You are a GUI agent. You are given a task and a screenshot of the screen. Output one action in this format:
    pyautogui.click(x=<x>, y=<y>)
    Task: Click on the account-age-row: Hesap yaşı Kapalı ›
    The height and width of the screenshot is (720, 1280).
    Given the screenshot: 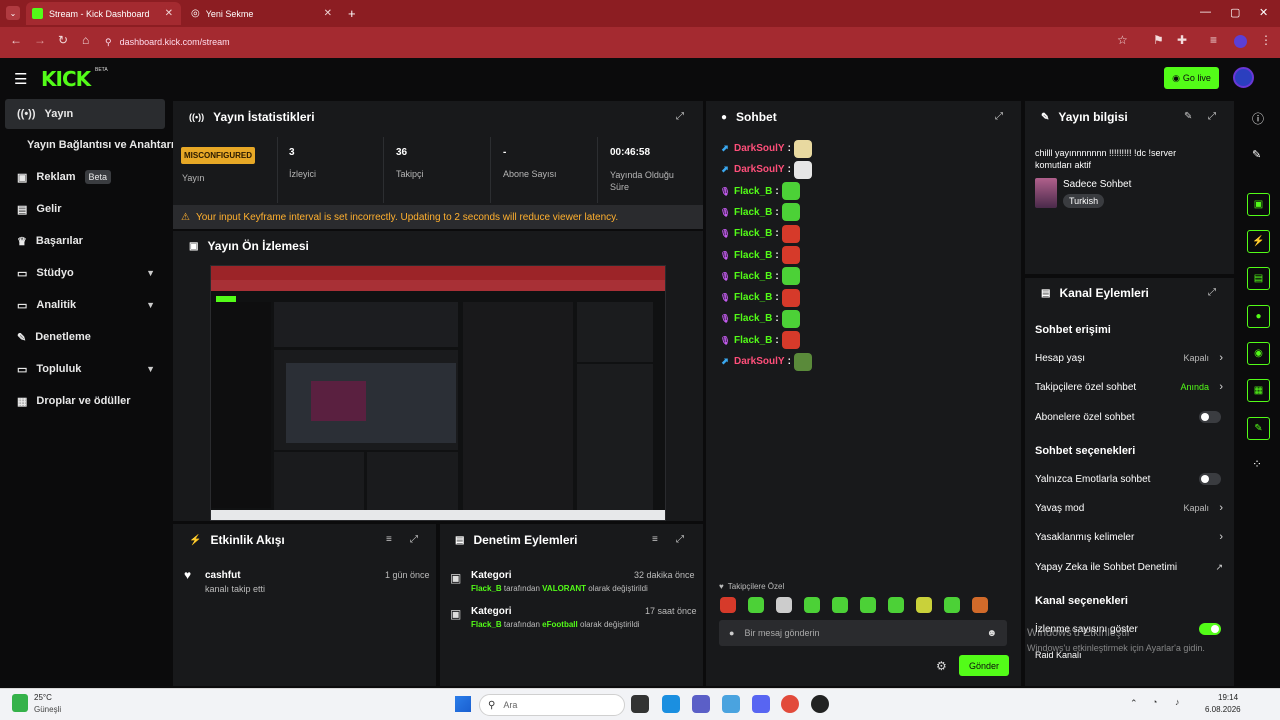 What is the action you would take?
    pyautogui.click(x=1130, y=358)
    